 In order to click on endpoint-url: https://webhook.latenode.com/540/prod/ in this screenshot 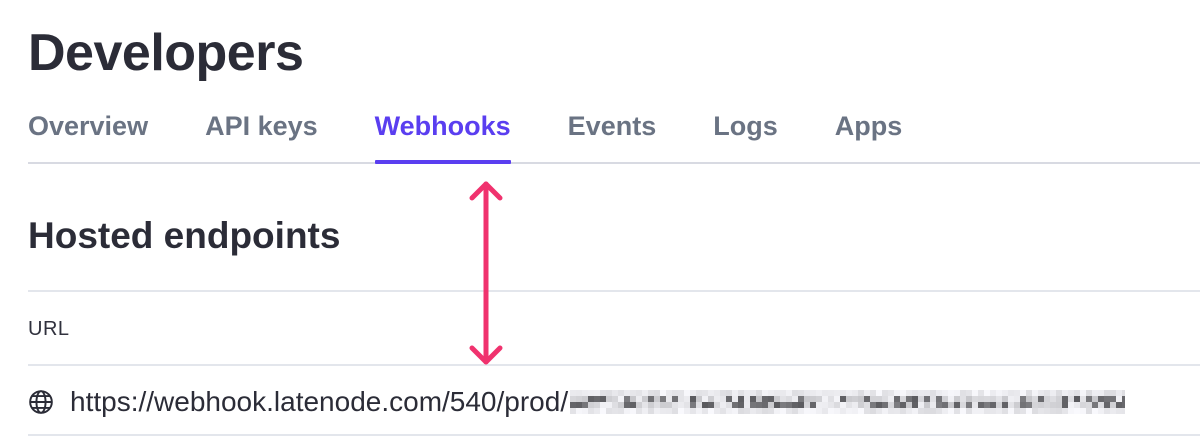, I will do `click(319, 402)`.